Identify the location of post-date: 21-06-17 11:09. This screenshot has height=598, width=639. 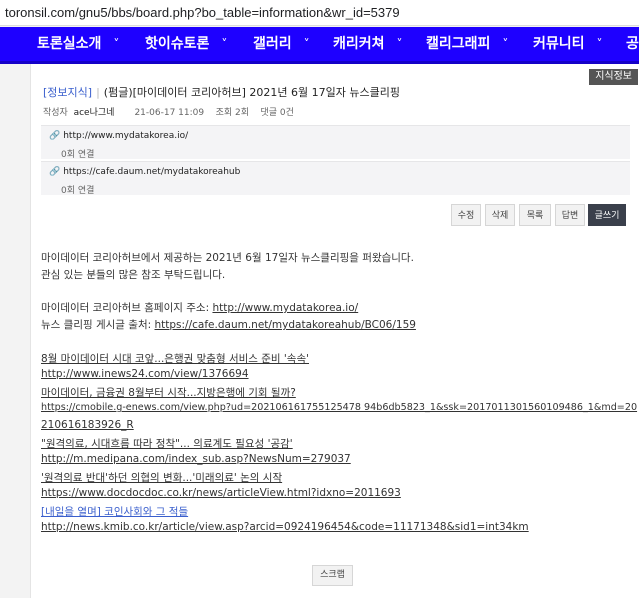
(169, 113).